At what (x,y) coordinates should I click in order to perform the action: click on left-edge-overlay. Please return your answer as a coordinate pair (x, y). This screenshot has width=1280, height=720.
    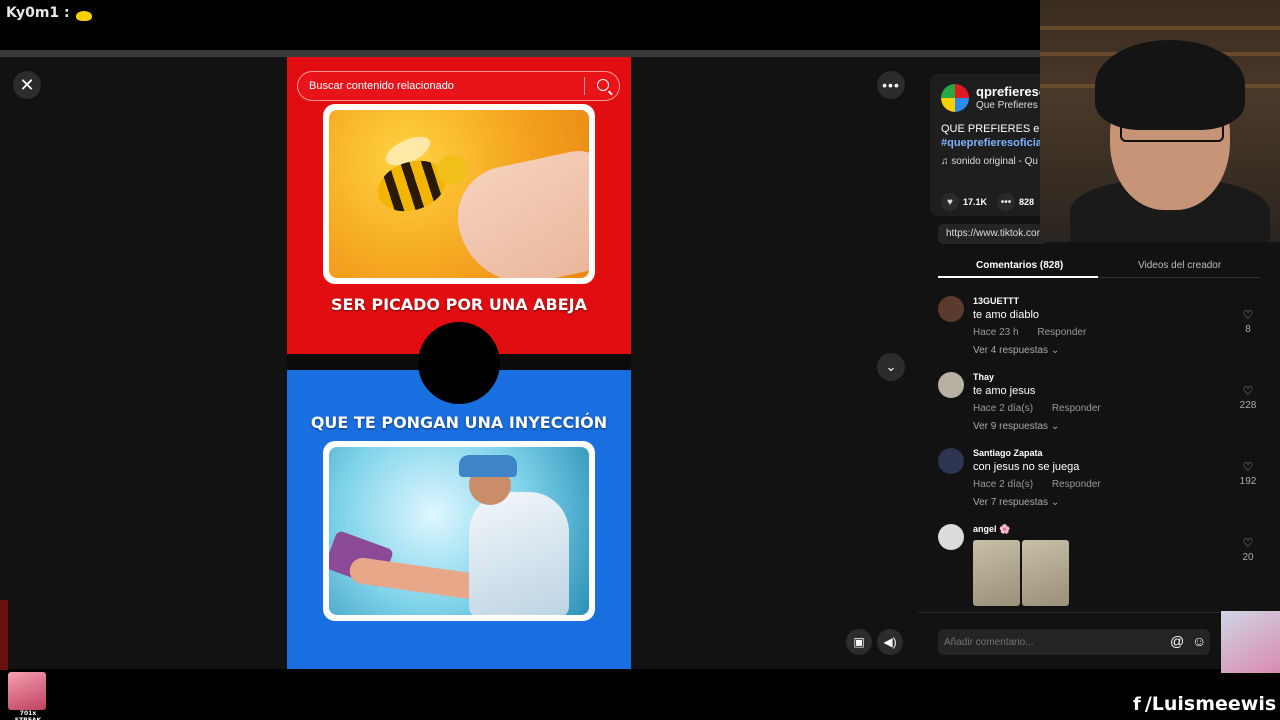
    Looking at the image, I should click on (4, 635).